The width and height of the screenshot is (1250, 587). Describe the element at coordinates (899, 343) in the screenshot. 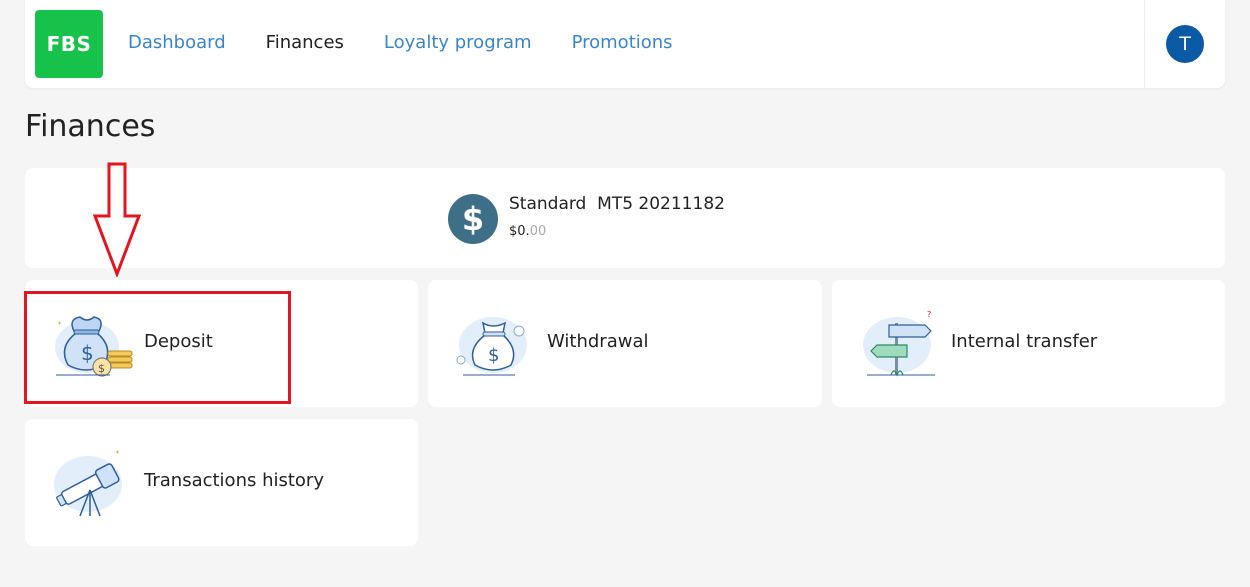

I see `signpost-icon: ?` at that location.